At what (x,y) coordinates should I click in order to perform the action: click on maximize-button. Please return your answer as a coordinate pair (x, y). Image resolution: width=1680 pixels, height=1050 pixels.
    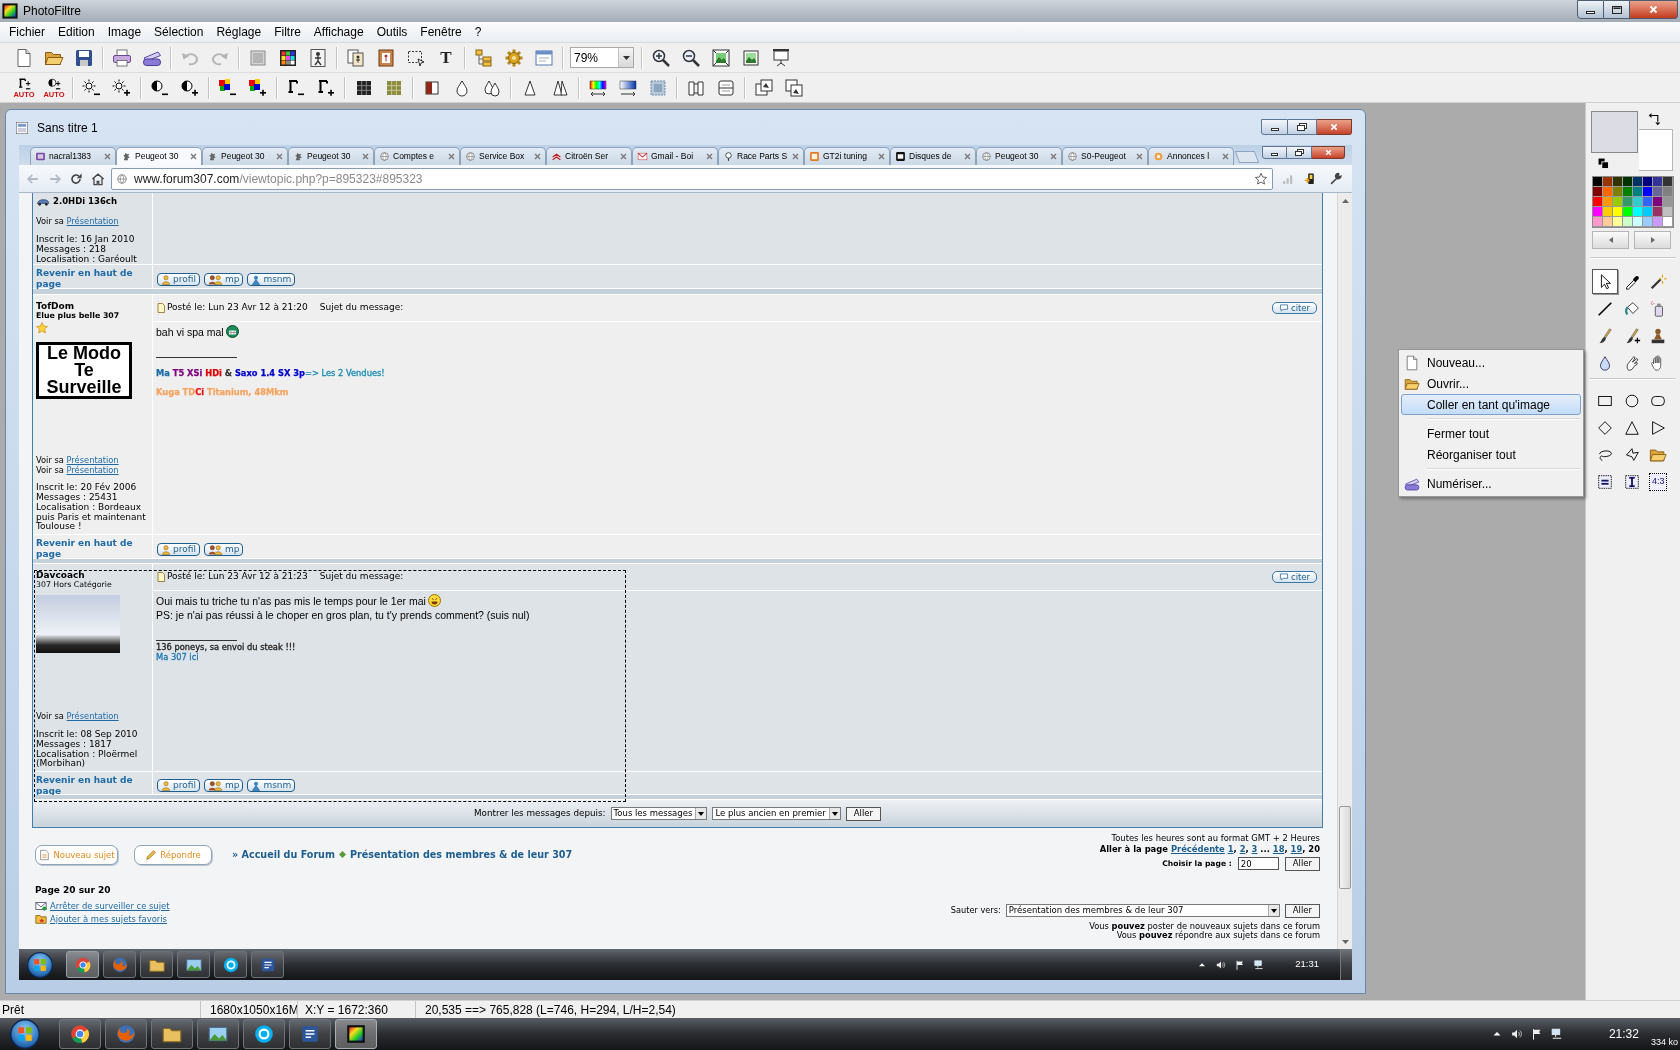
    Looking at the image, I should click on (1617, 9).